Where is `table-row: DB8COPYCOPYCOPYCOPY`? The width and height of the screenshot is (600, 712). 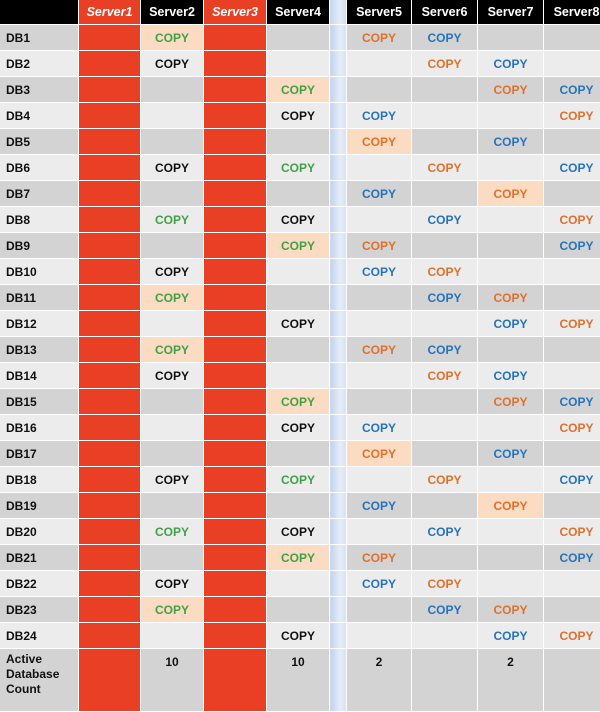 table-row: DB8COPYCOPYCOPYCOPY is located at coordinates (300, 220).